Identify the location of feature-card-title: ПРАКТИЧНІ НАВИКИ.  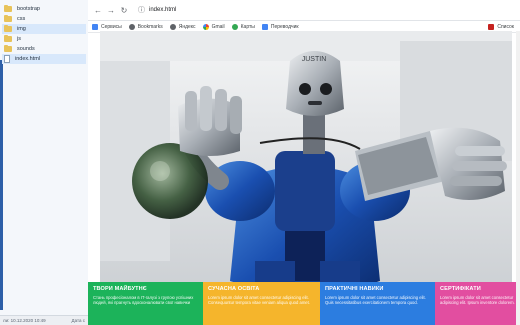
(354, 289).